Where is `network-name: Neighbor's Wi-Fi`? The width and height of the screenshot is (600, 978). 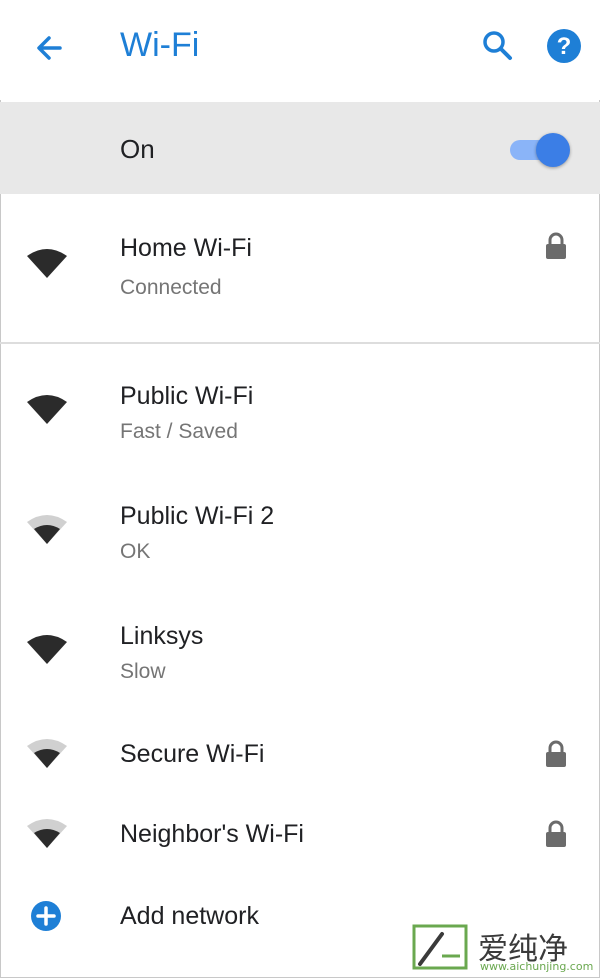
network-name: Neighbor's Wi-Fi is located at coordinates (212, 834).